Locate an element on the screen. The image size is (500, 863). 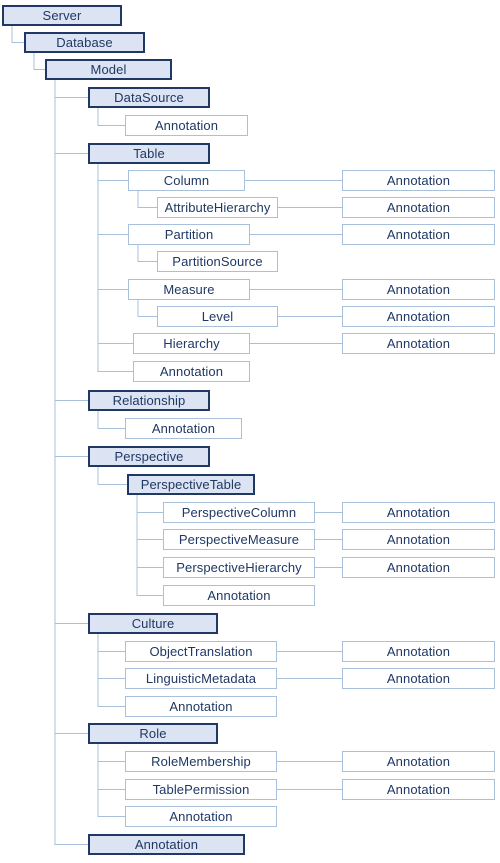
edge-datasource-to-datasource-annot is located at coordinates (111, 117).